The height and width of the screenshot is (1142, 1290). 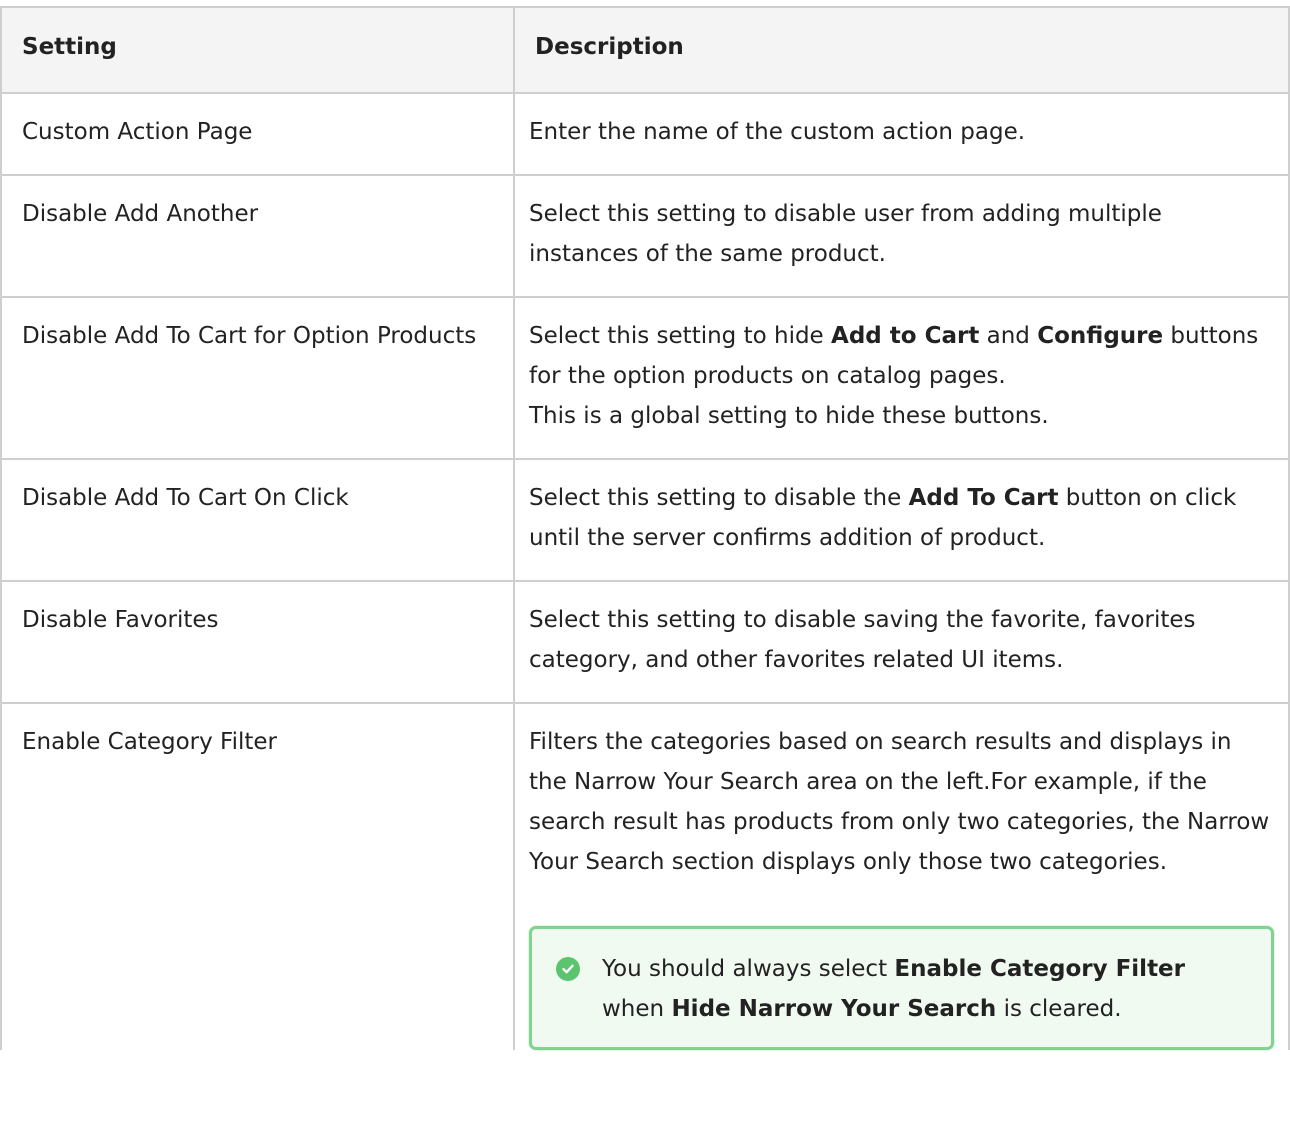 What do you see at coordinates (257, 378) in the screenshot?
I see `setting-name: Disable Add To Cart for Option Products` at bounding box center [257, 378].